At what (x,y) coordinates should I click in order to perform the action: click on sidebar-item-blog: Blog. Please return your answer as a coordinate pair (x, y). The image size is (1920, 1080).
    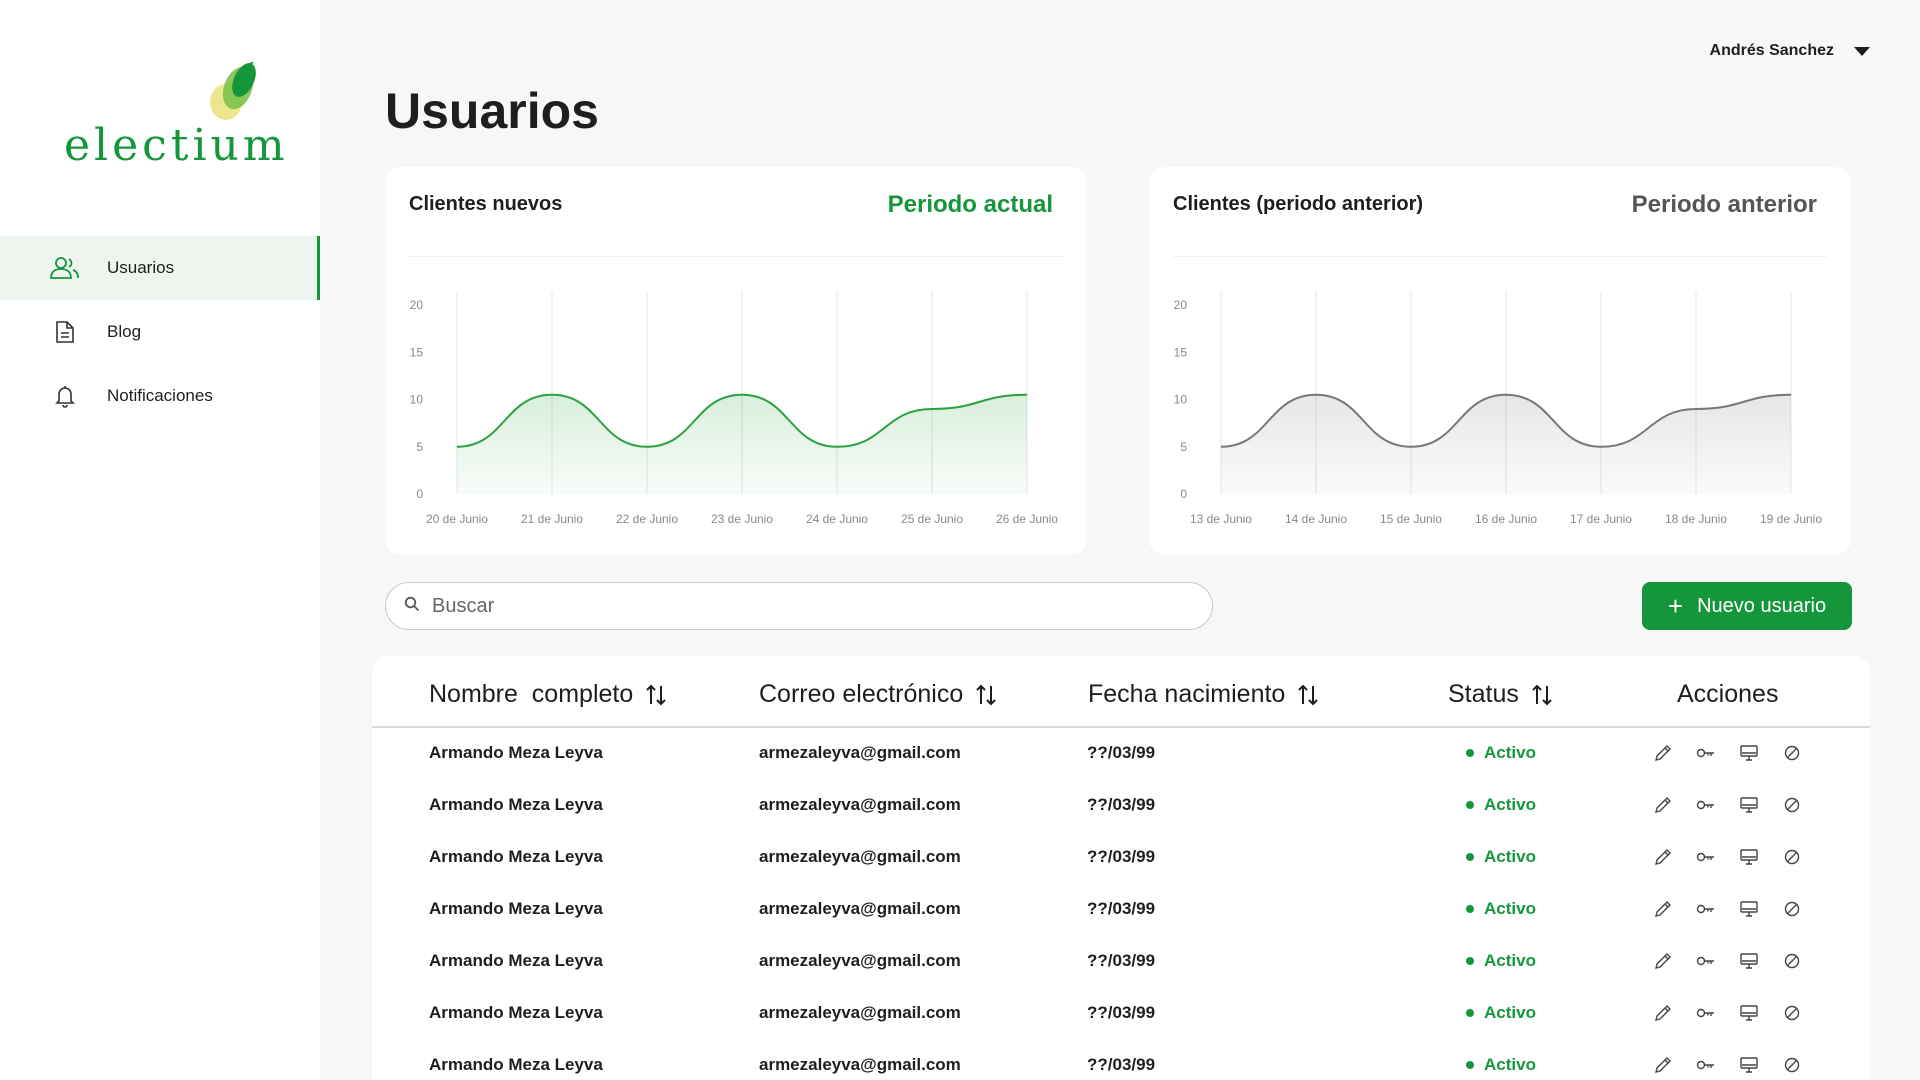
    Looking at the image, I should click on (160, 332).